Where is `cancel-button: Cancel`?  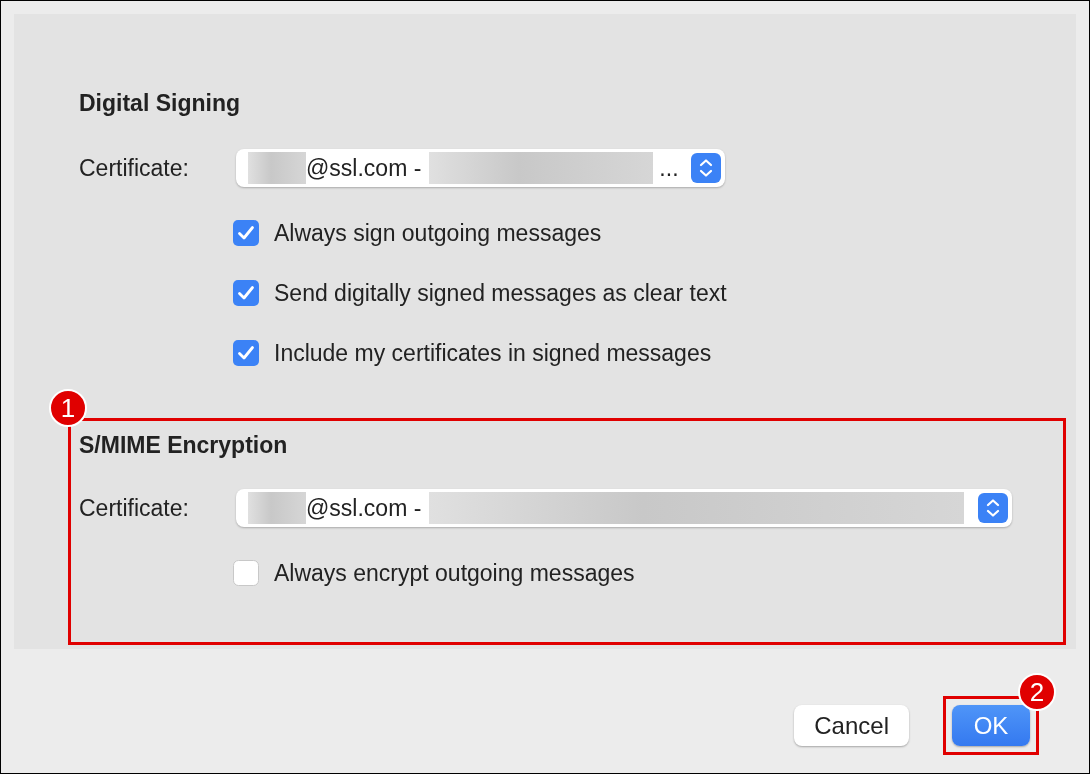
cancel-button: Cancel is located at coordinates (851, 725).